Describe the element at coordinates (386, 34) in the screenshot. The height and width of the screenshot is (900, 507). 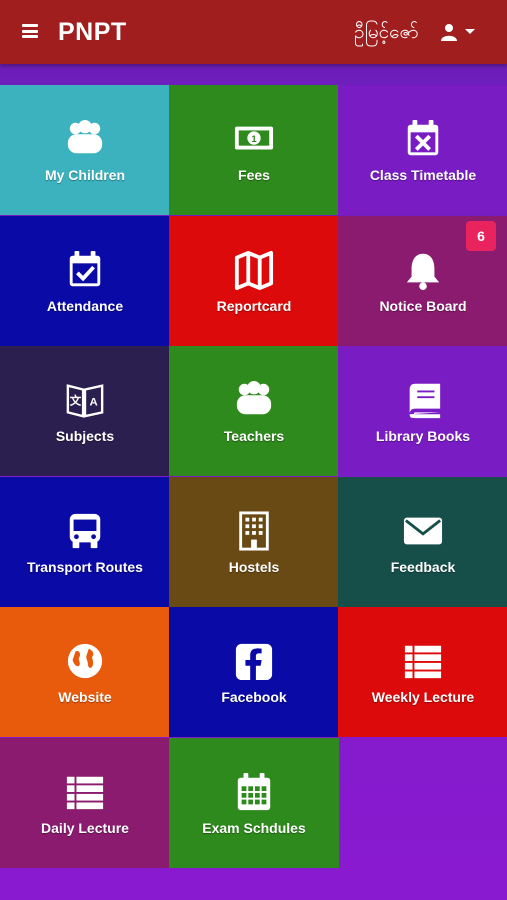
I see `language-label: ဦမြင့်ဇော်` at that location.